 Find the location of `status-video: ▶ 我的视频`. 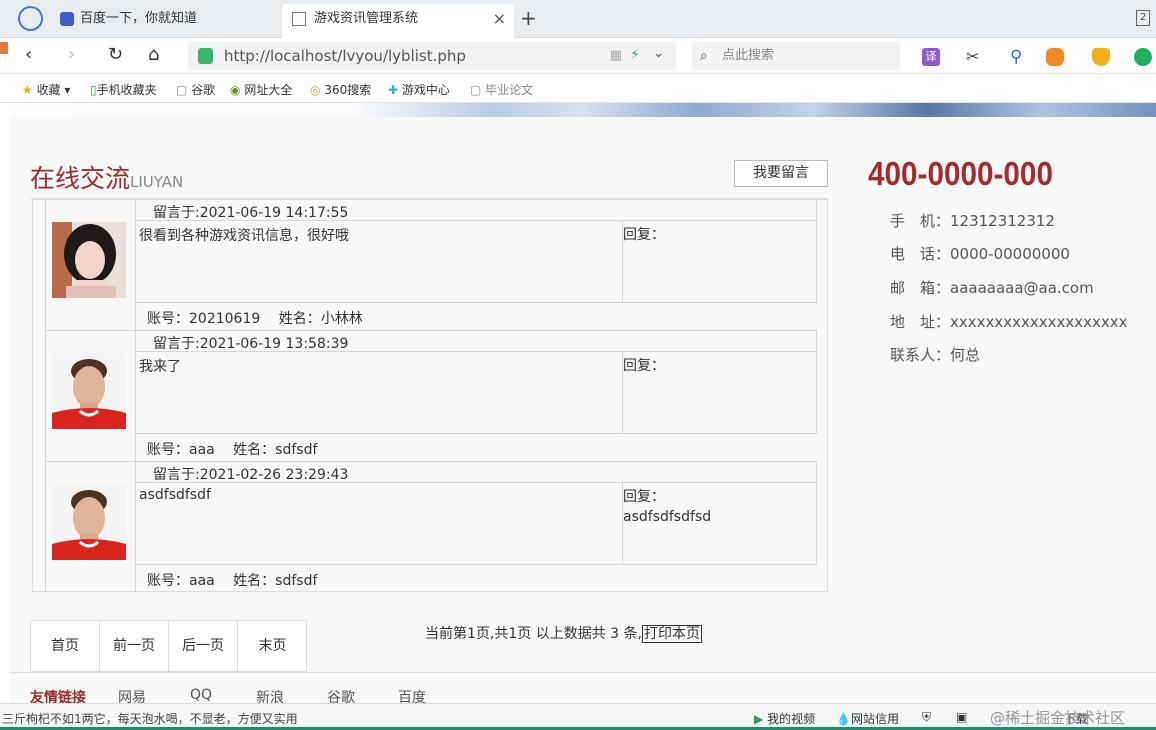

status-video: ▶ 我的视频 is located at coordinates (784, 718).